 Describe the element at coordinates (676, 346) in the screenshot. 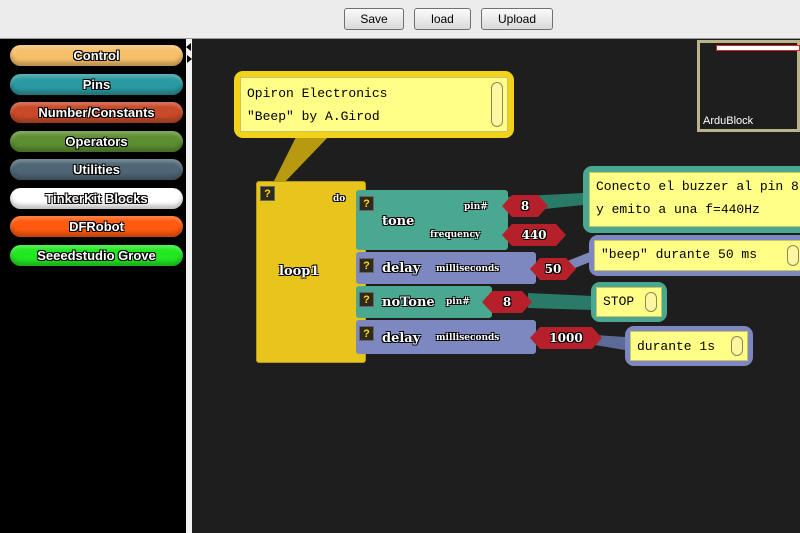

I see `delay2-comment-text: durante 1s` at that location.